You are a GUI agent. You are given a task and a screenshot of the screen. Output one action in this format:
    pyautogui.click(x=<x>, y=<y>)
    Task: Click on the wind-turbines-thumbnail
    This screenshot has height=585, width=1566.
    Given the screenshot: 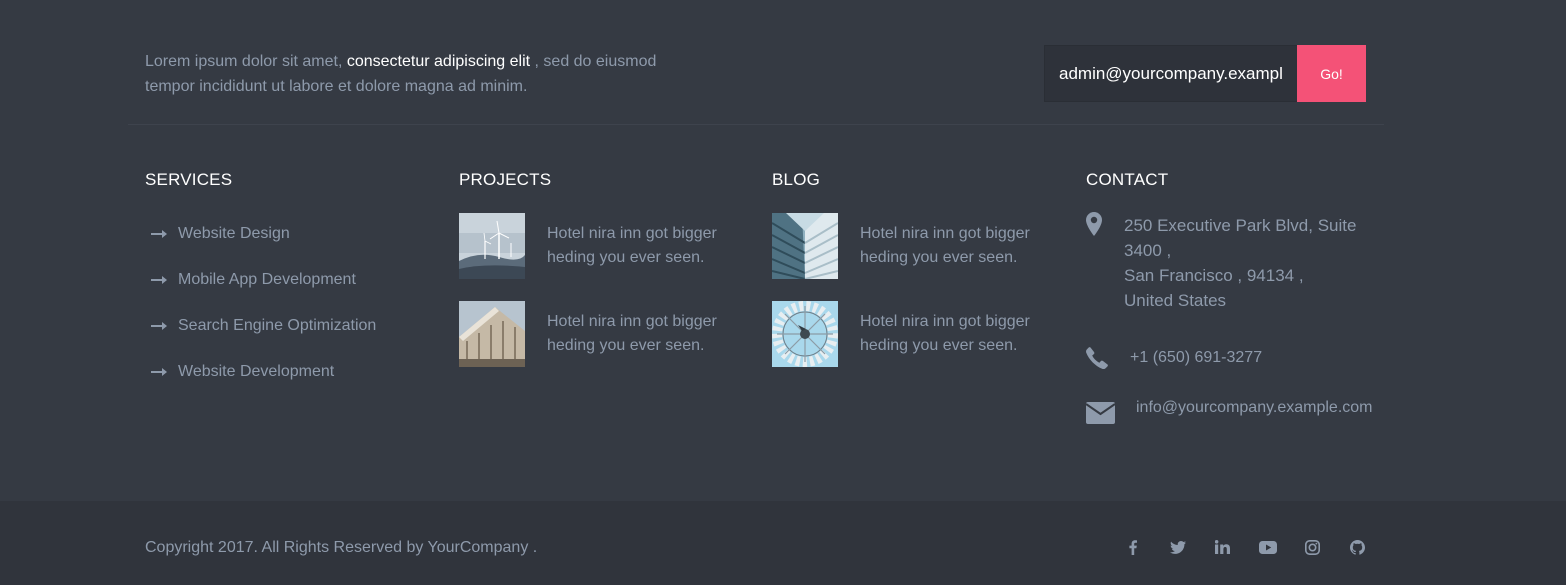 What is the action you would take?
    pyautogui.click(x=492, y=246)
    